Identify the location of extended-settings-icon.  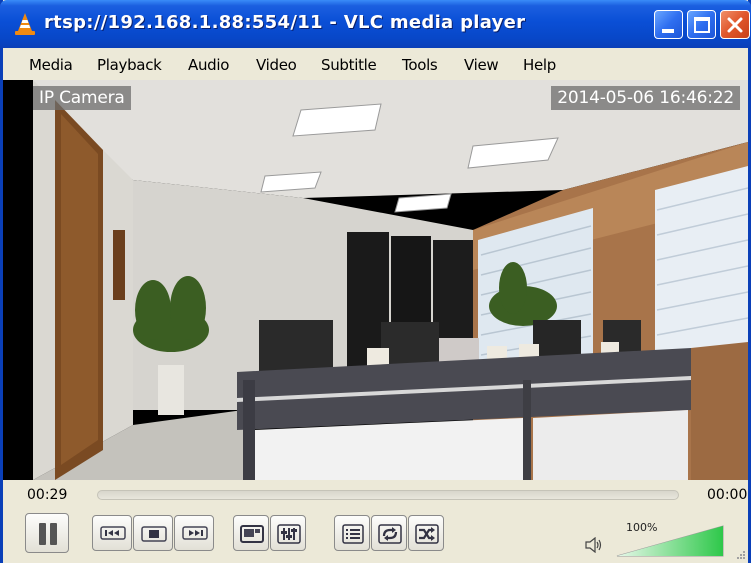
(289, 534).